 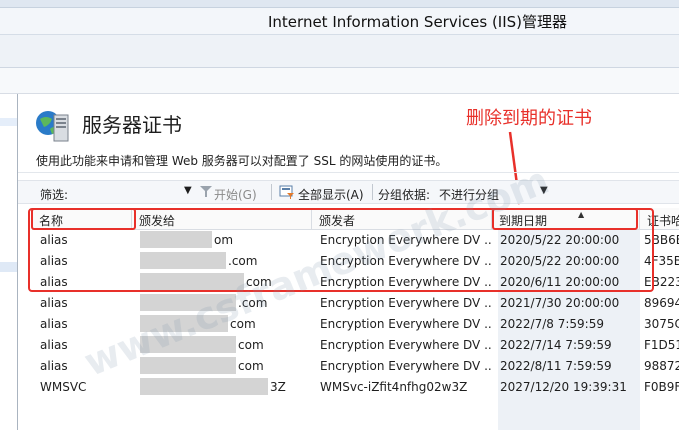 I want to click on cell-hash: F0B9F, so click(x=661, y=387).